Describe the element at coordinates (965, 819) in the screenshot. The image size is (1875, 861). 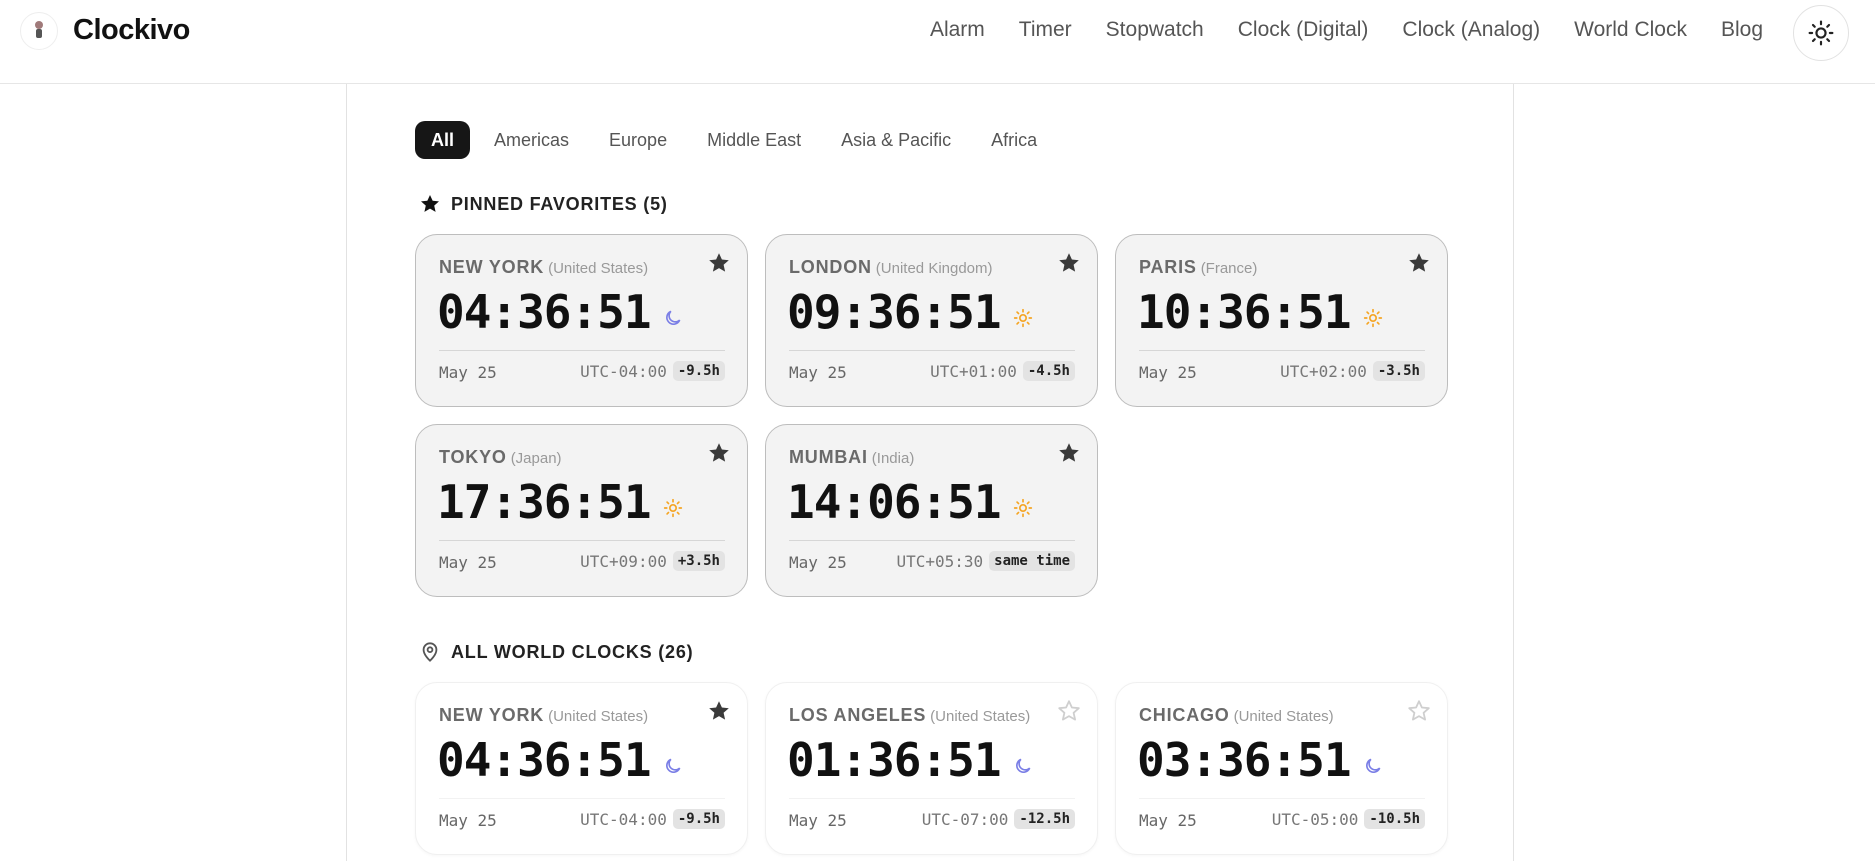
I see `utc-offset: UTC-07:00` at that location.